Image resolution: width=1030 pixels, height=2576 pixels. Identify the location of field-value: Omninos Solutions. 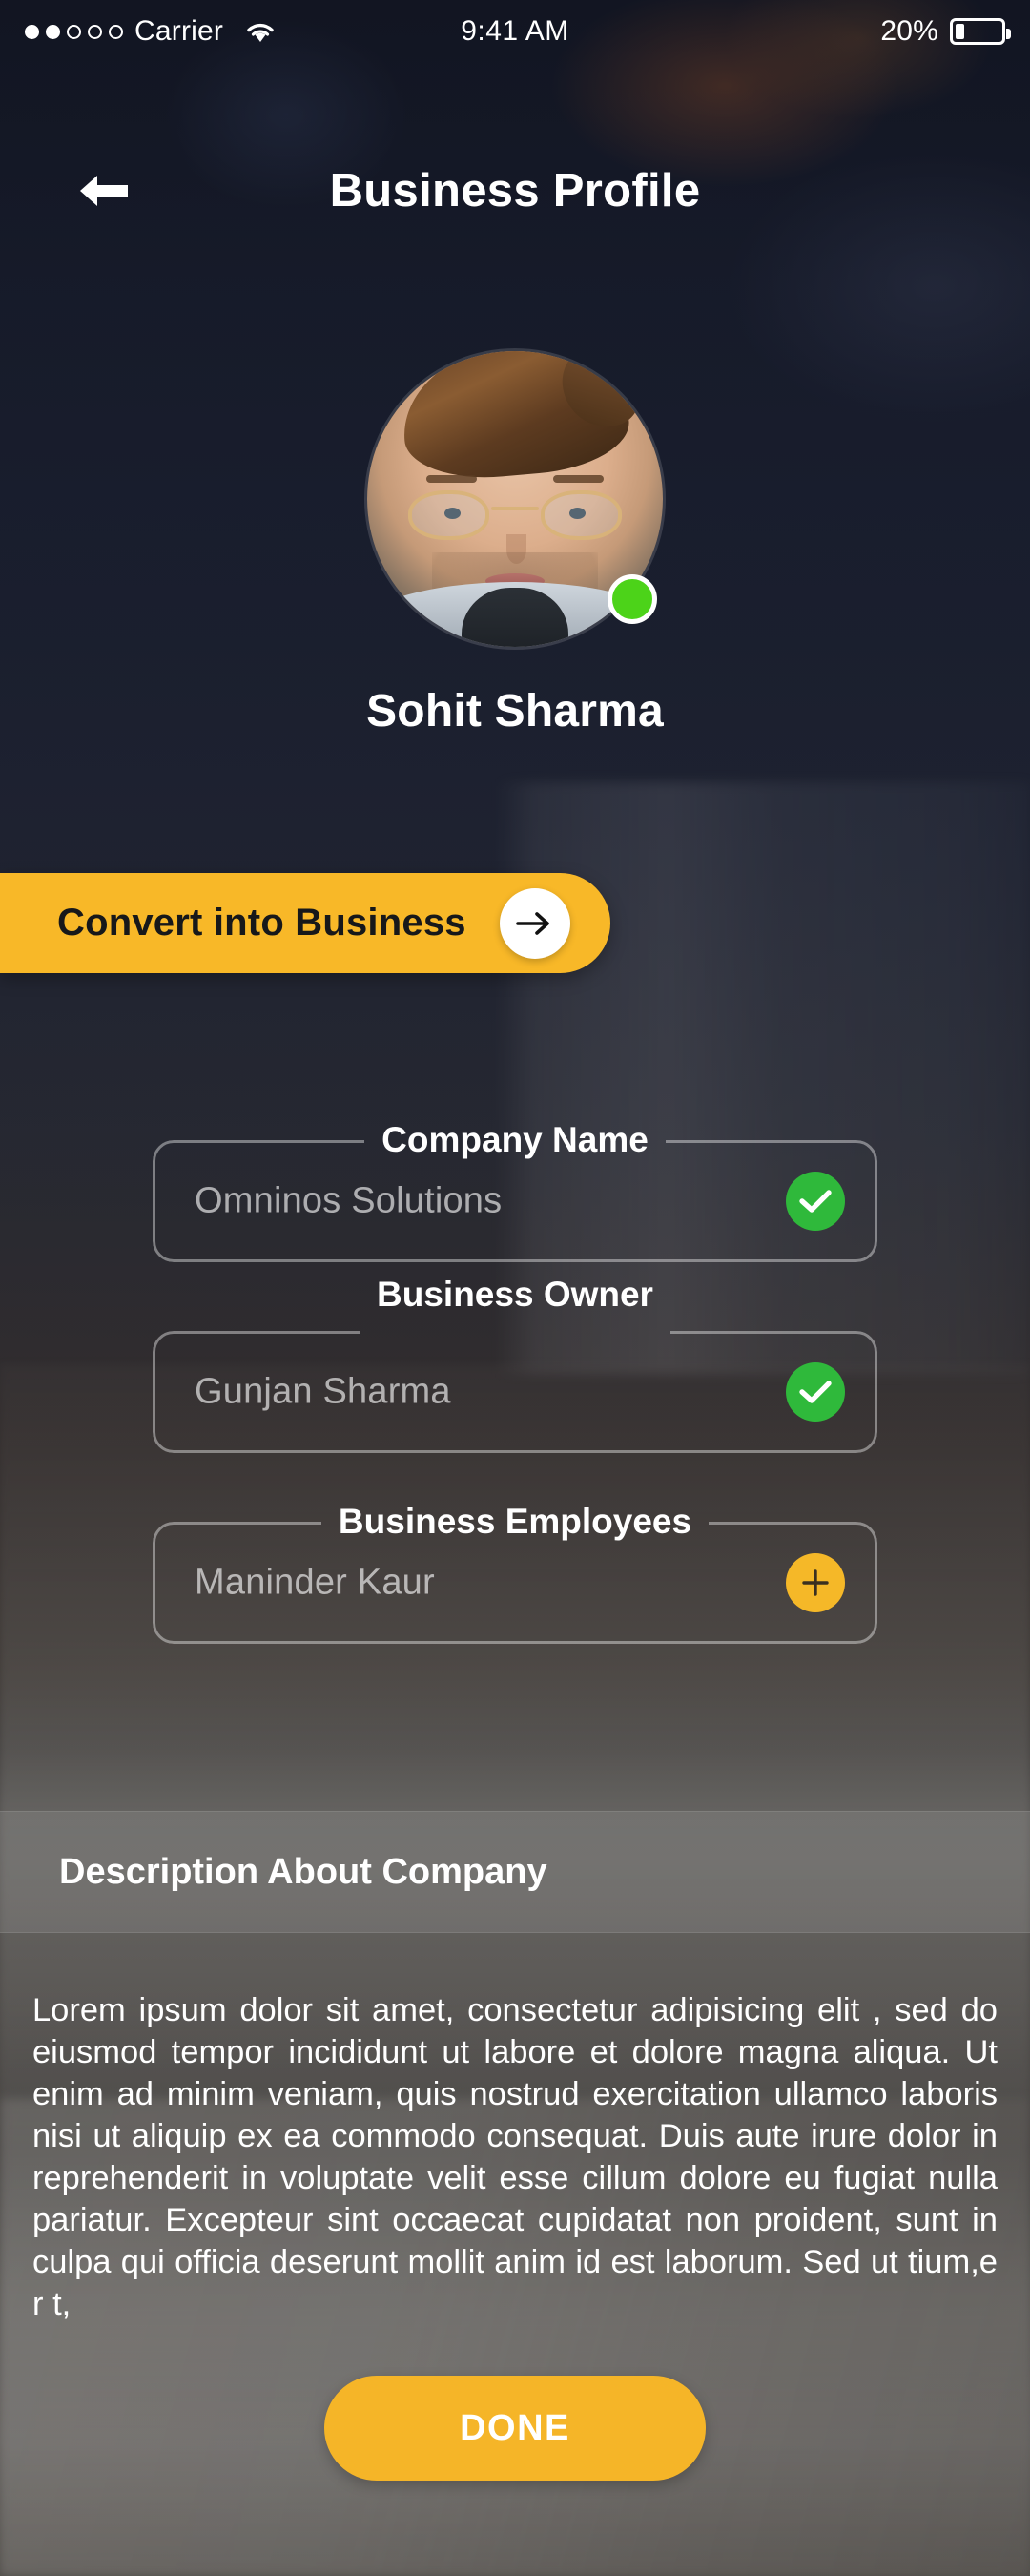
(348, 1201).